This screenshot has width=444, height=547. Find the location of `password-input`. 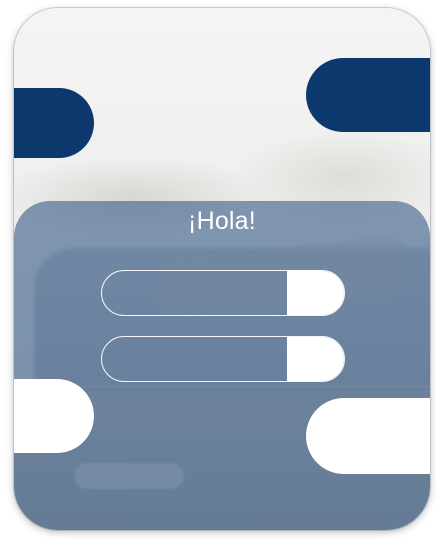

password-input is located at coordinates (195, 359).